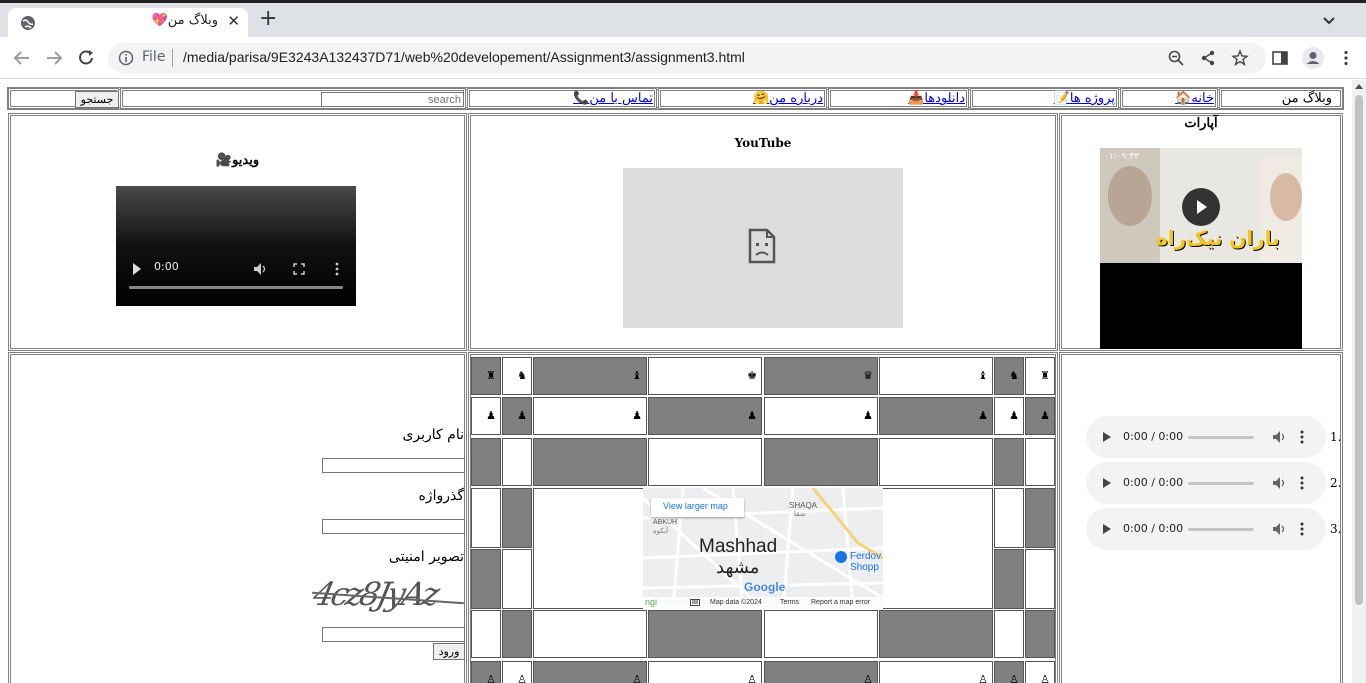  What do you see at coordinates (936, 98) in the screenshot?
I see `nav-link-downloads: 📥دانلودها` at bounding box center [936, 98].